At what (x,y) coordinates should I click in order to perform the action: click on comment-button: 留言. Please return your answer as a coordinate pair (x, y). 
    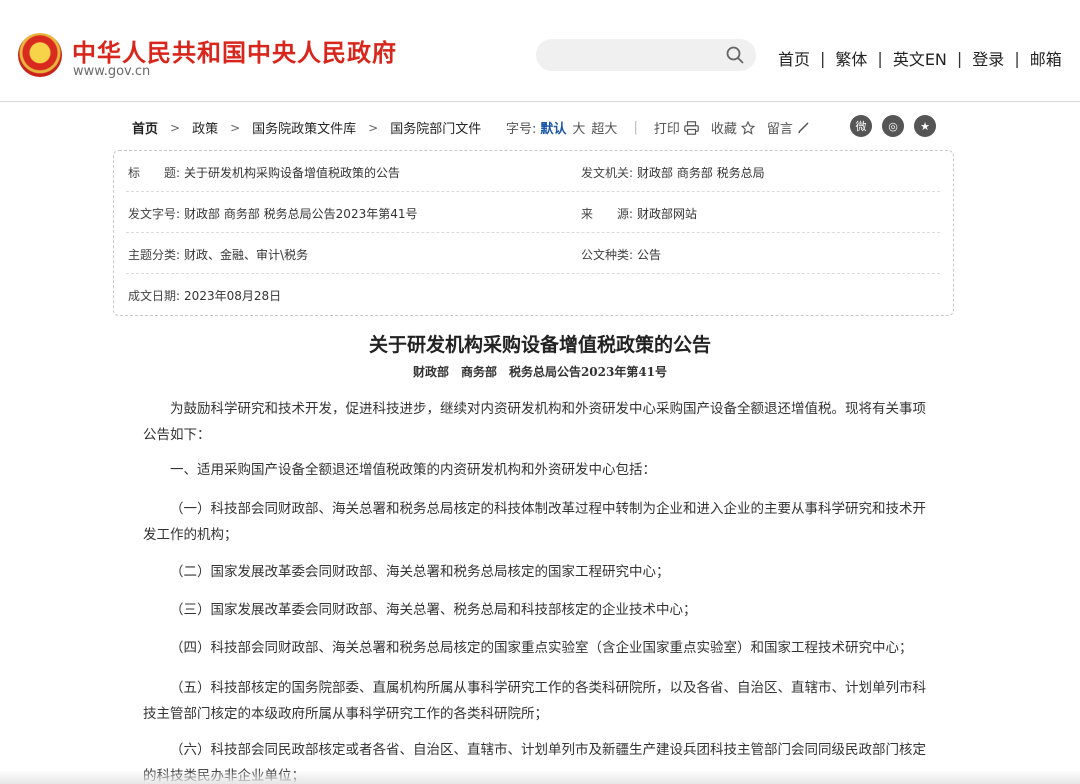
    Looking at the image, I should click on (788, 127).